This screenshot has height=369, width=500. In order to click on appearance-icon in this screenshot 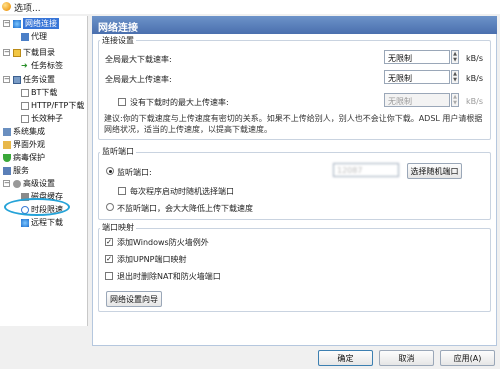, I will do `click(7, 144)`.